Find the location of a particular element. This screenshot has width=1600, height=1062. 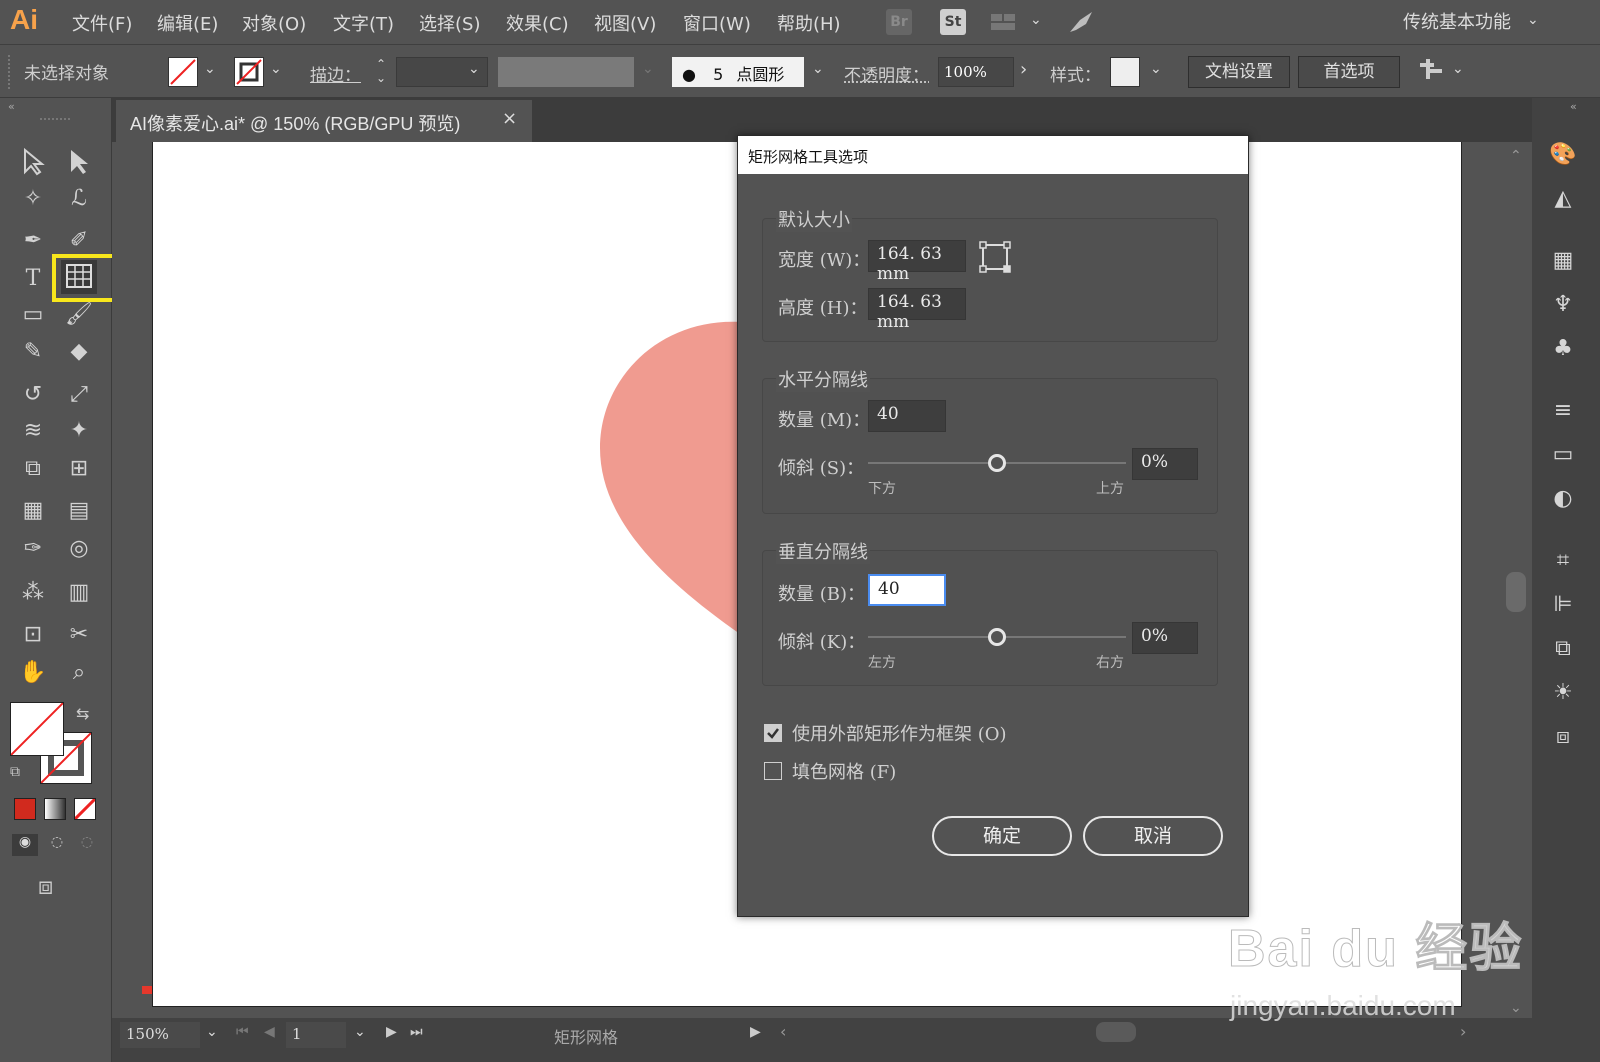

mesh-tool-icon: ▦ is located at coordinates (33, 511).